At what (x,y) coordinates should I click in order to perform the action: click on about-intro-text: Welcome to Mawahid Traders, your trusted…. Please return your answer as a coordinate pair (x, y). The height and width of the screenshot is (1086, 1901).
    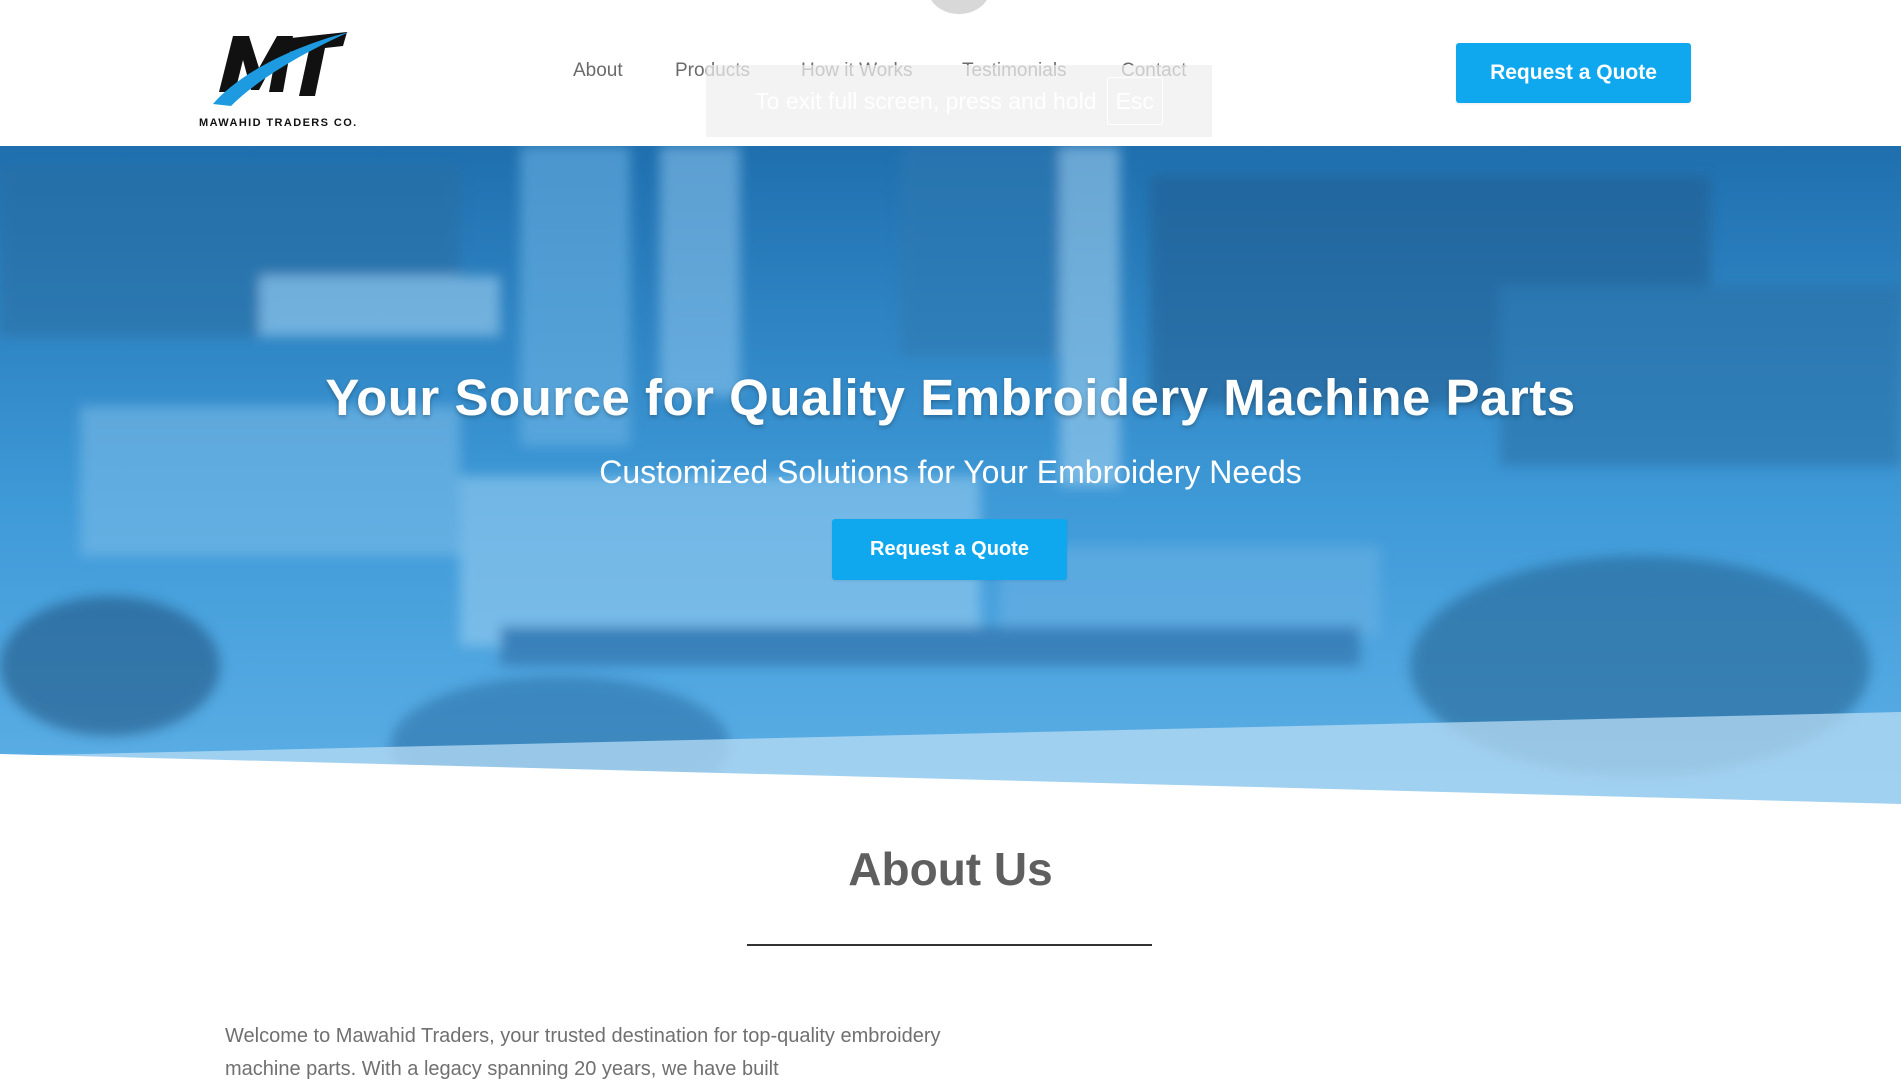
    Looking at the image, I should click on (583, 1052).